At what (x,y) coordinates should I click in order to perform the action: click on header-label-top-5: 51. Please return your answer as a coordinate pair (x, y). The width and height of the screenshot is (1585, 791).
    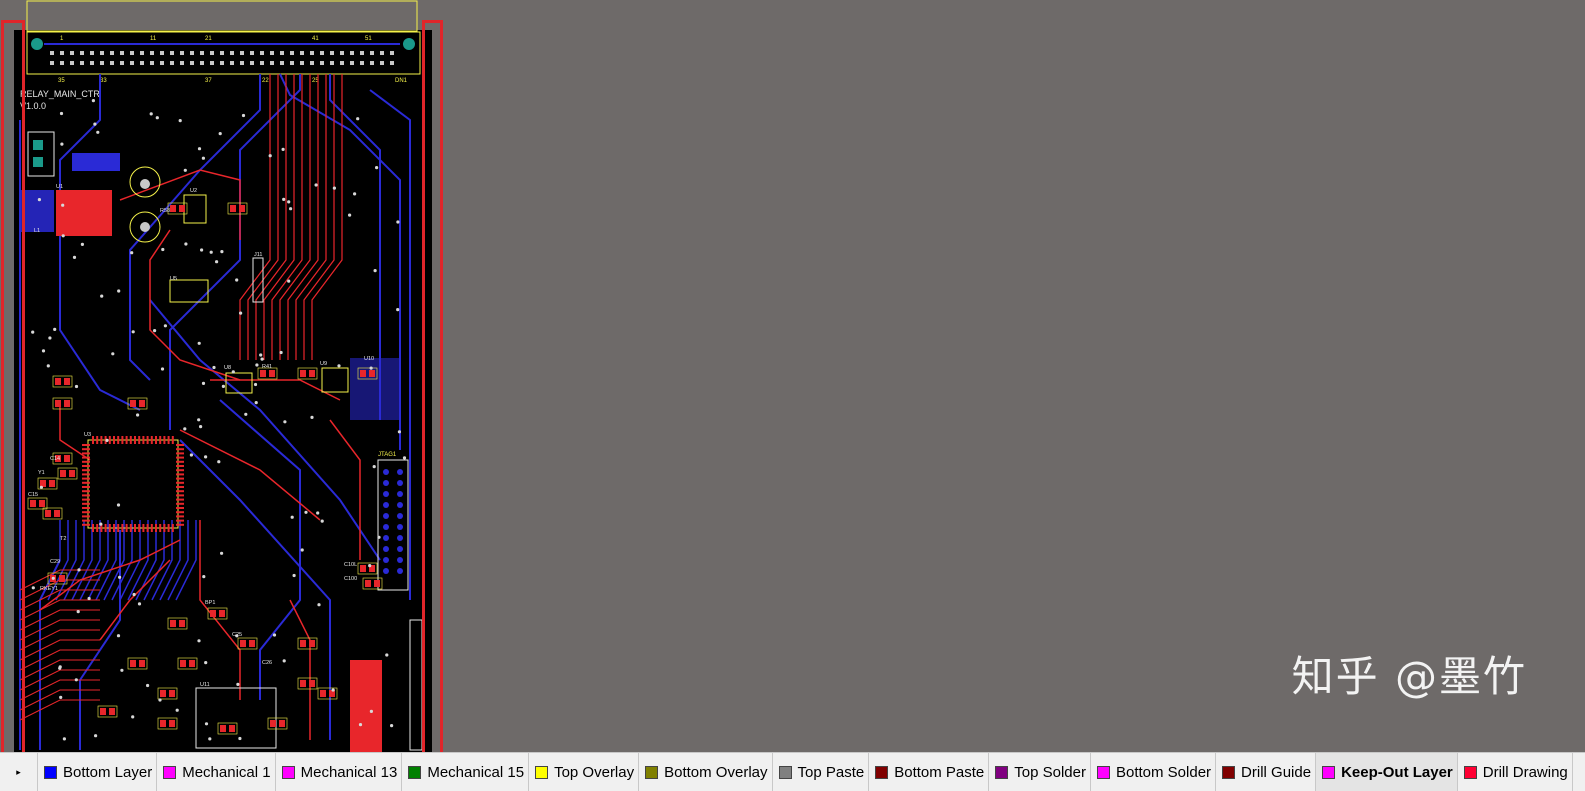
    Looking at the image, I should click on (368, 39).